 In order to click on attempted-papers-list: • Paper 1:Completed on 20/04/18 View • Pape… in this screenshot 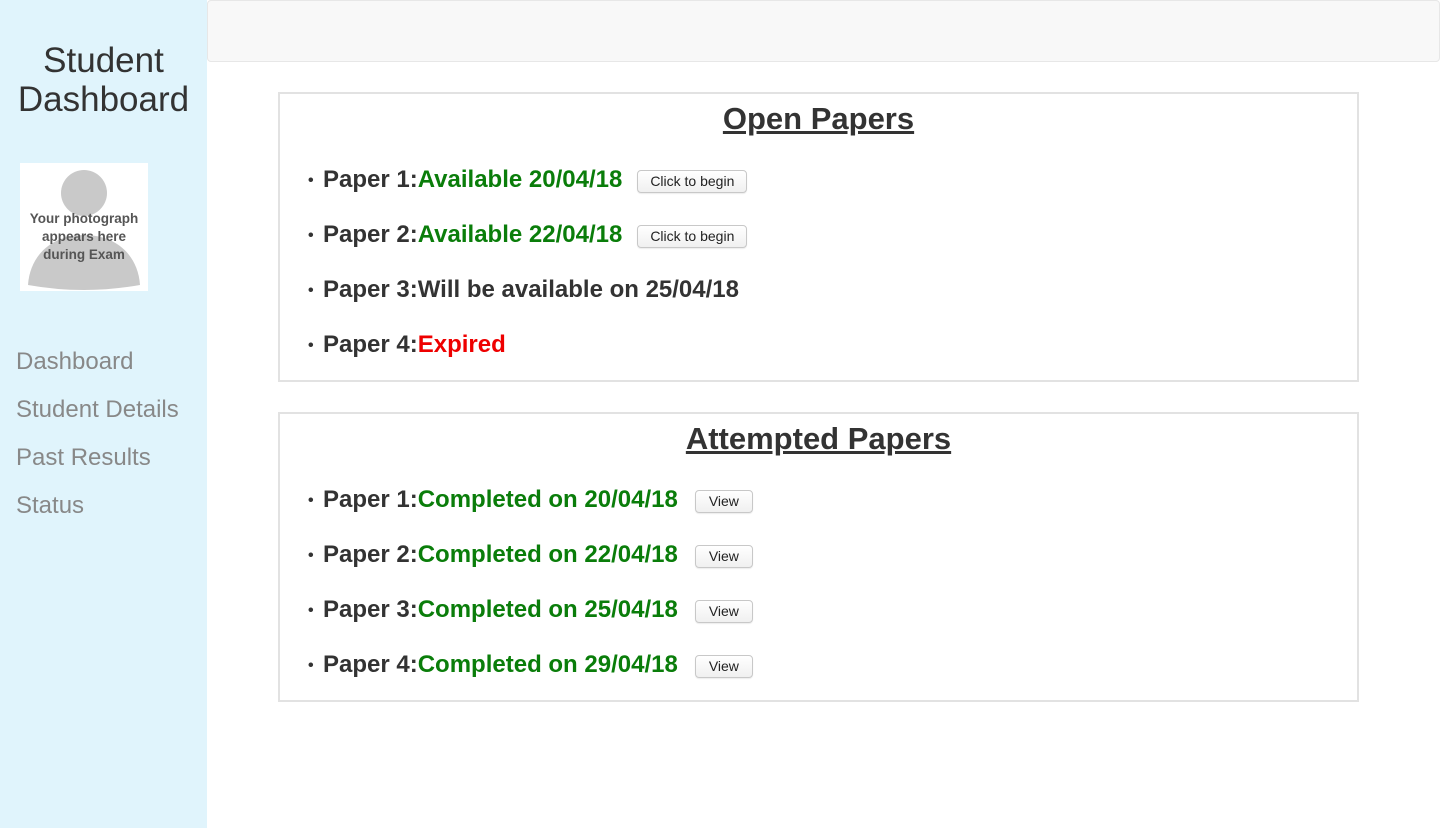, I will do `click(530, 590)`.